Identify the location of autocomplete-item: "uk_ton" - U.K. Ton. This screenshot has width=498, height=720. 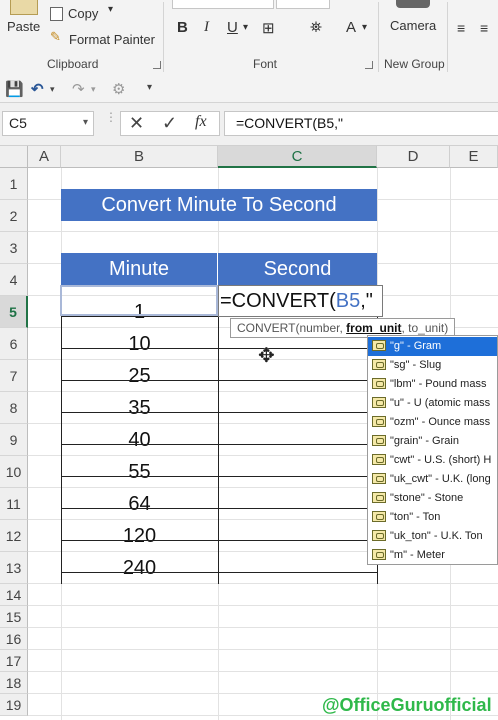
(432, 536).